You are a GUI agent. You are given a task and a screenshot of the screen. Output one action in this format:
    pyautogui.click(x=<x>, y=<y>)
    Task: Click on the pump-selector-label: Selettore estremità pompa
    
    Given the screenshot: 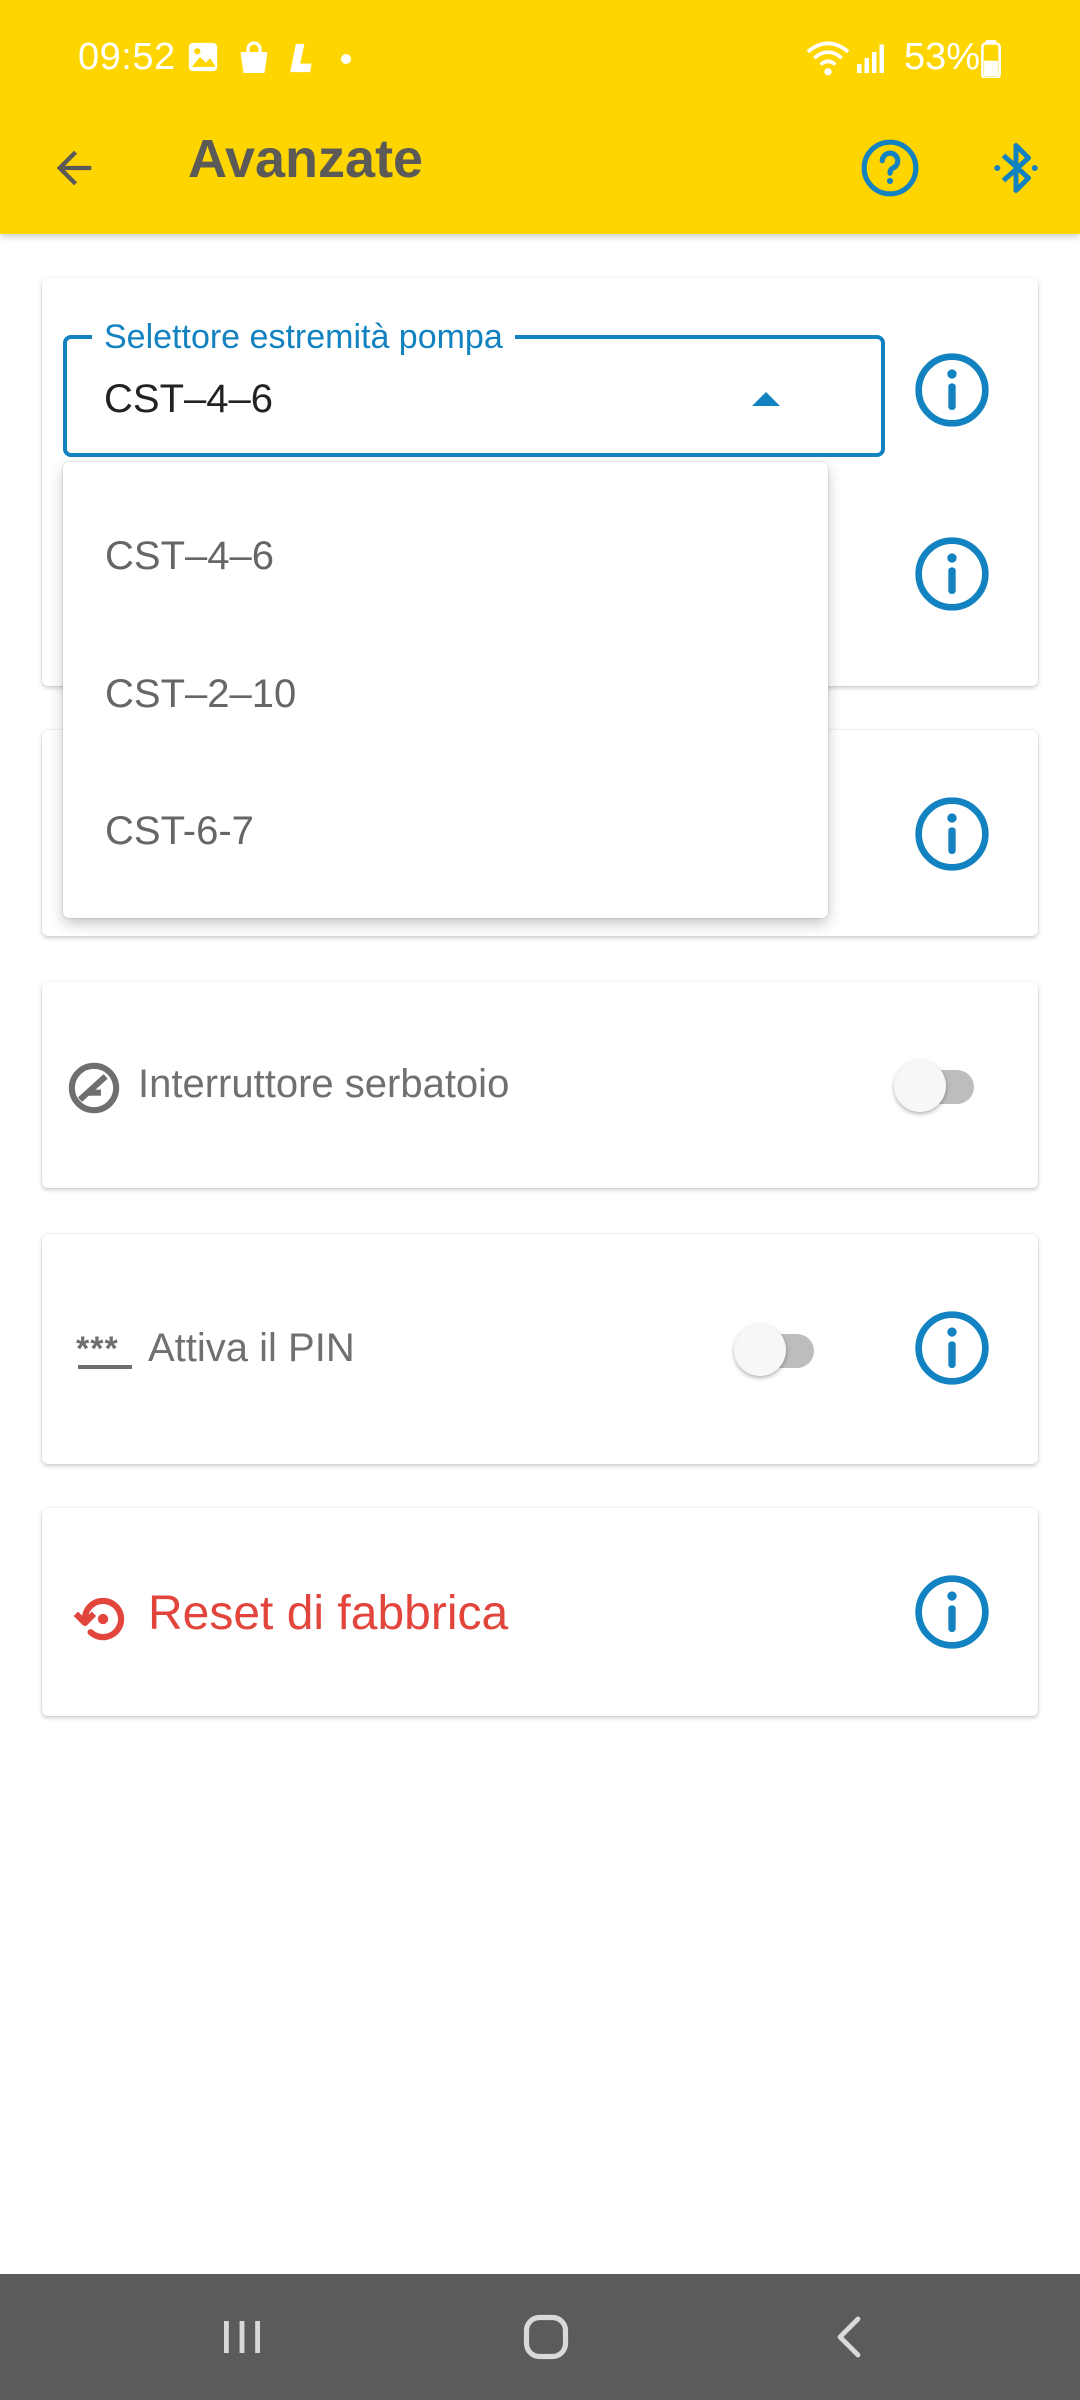 What is the action you would take?
    pyautogui.click(x=303, y=337)
    